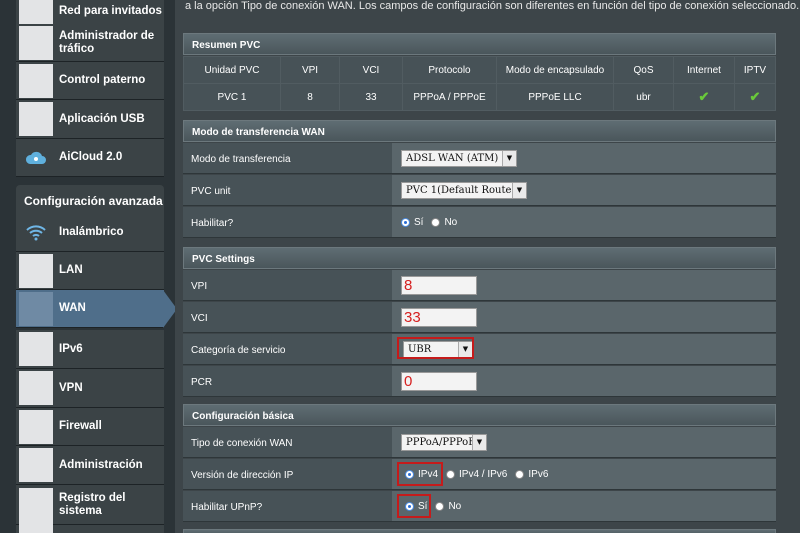  Describe the element at coordinates (90, 199) in the screenshot. I see `advanced-settings-header: Configuración avanzada` at that location.